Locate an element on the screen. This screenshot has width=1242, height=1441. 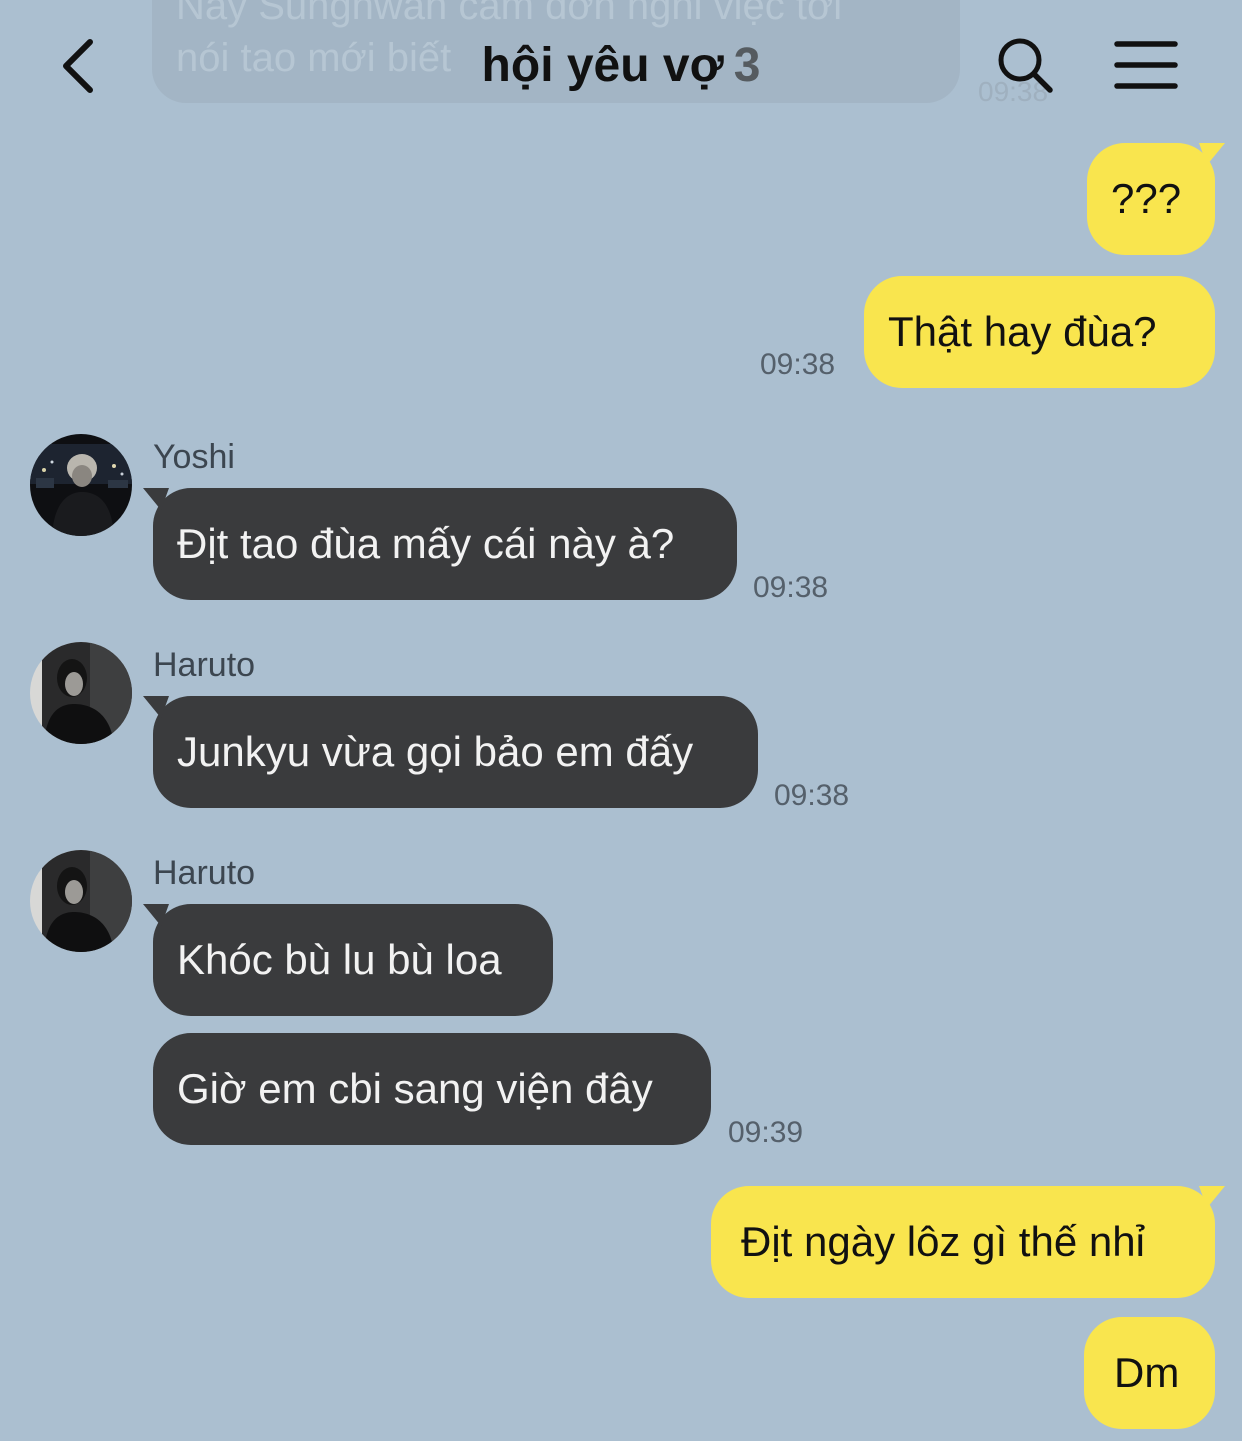
received-message-bubble: Khóc bù lu bù loa is located at coordinates (348, 960).